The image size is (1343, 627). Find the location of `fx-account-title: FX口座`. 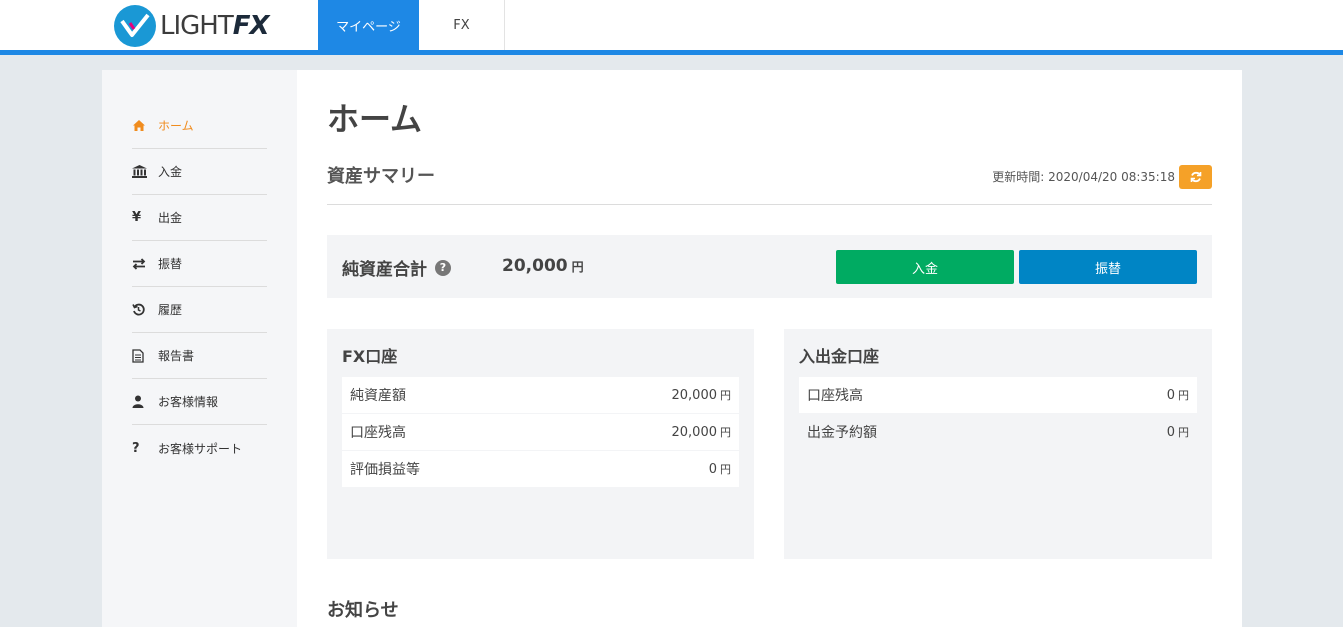

fx-account-title: FX口座 is located at coordinates (370, 356).